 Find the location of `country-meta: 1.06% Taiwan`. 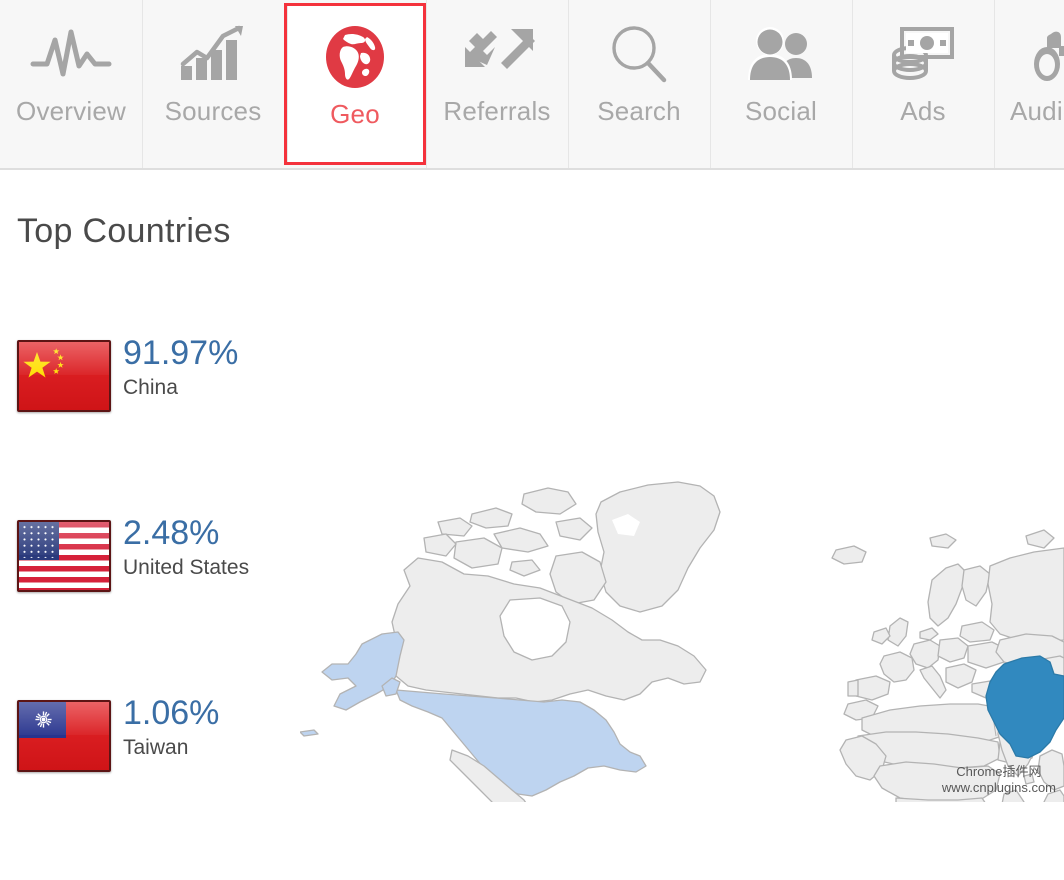

country-meta: 1.06% Taiwan is located at coordinates (171, 727).